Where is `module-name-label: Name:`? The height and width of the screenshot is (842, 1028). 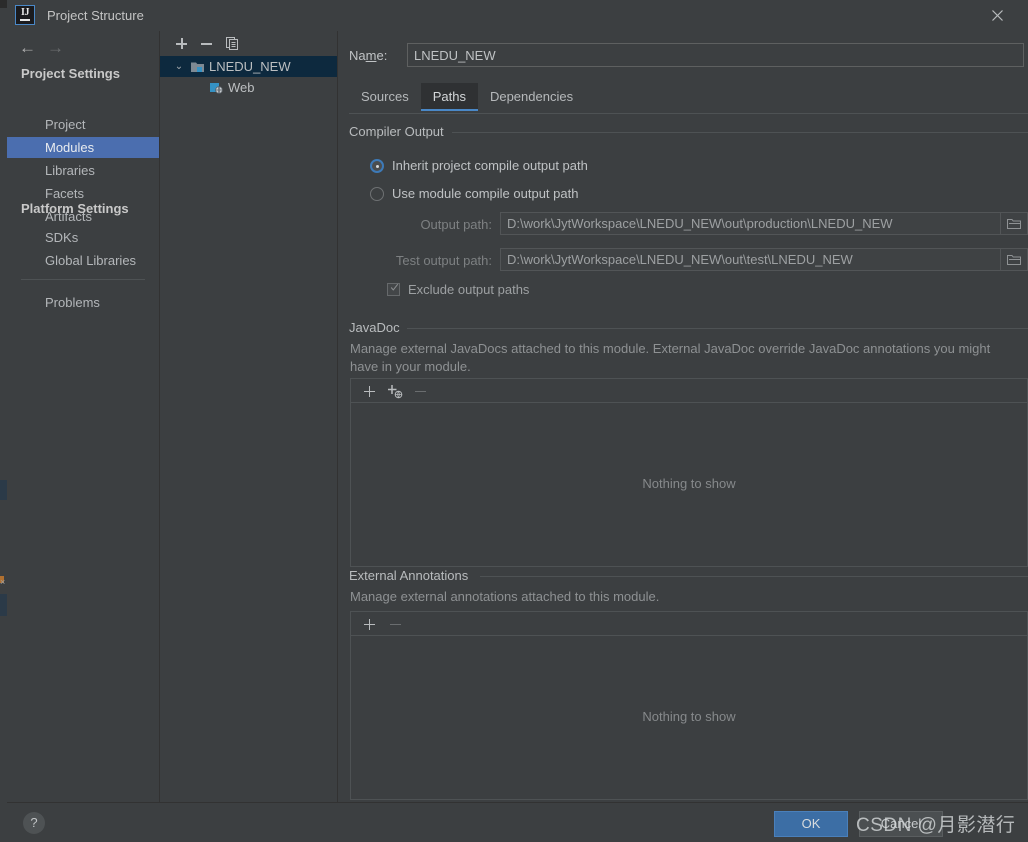
module-name-label: Name: is located at coordinates (368, 55).